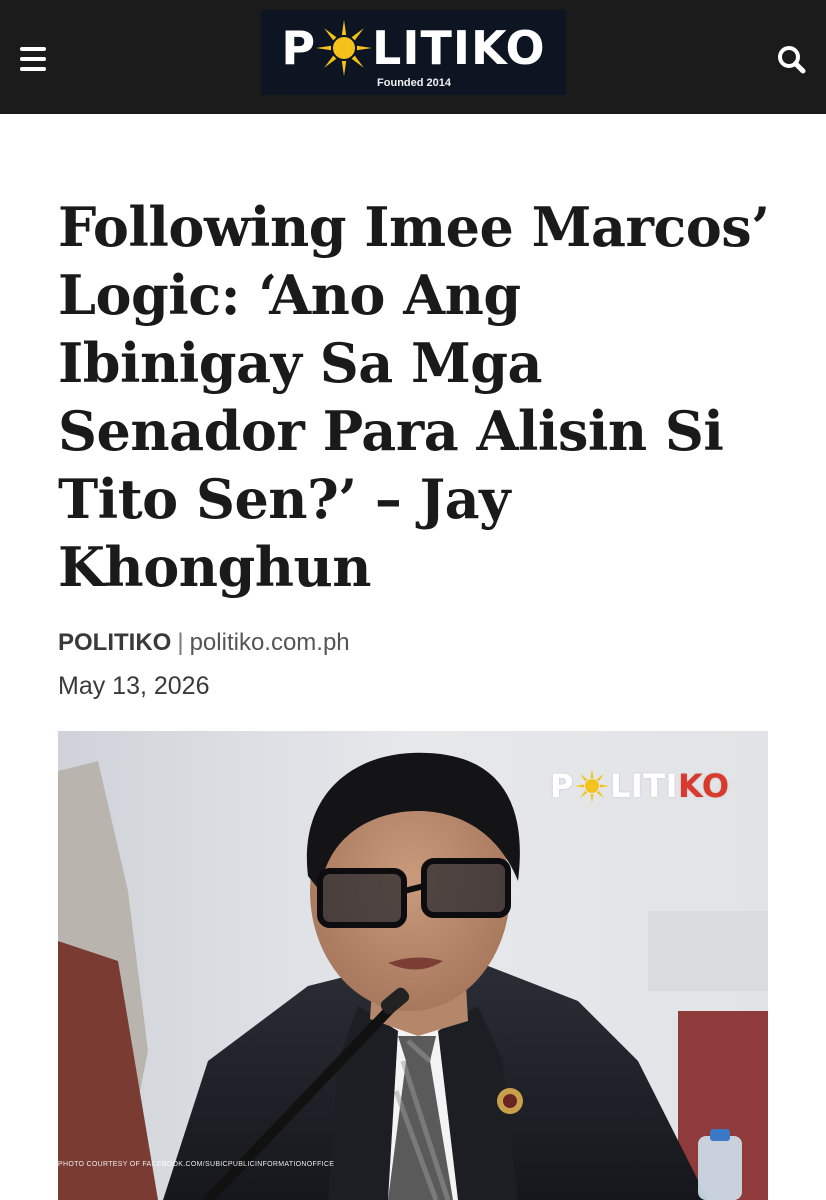 The image size is (826, 1200). What do you see at coordinates (562, 786) in the screenshot?
I see `watermark-letter-p: P` at bounding box center [562, 786].